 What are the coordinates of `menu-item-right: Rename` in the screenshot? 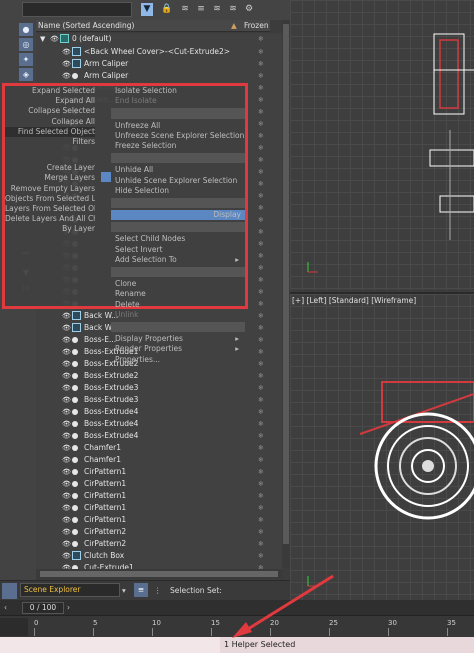 It's located at (178, 294).